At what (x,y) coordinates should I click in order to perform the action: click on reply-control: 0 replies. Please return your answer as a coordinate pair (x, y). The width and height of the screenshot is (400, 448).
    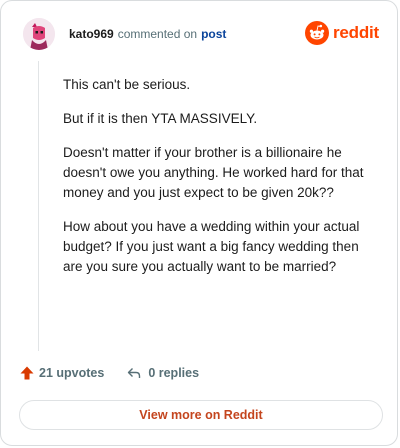
    Looking at the image, I should click on (162, 373).